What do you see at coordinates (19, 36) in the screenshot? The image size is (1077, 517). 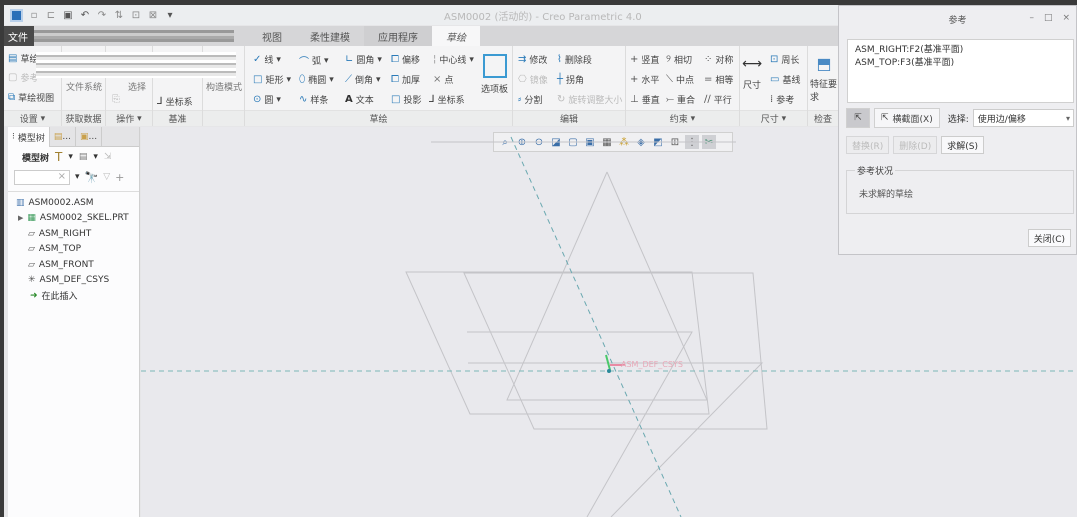 I see `tab-file: 文件` at bounding box center [19, 36].